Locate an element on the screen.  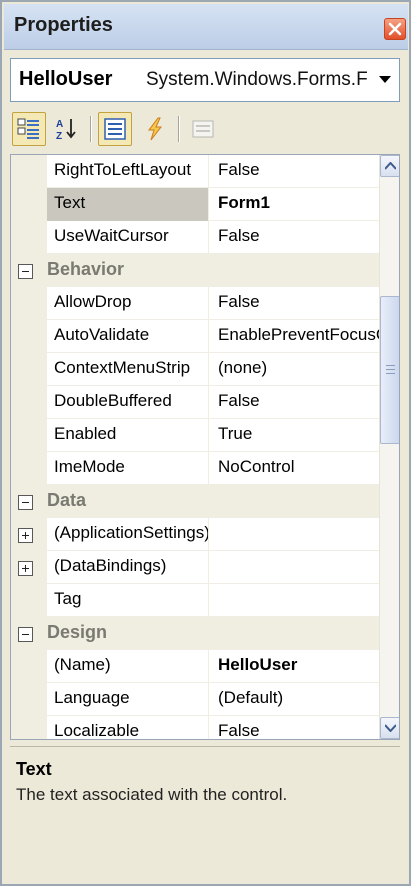
categorized-button is located at coordinates (29, 129).